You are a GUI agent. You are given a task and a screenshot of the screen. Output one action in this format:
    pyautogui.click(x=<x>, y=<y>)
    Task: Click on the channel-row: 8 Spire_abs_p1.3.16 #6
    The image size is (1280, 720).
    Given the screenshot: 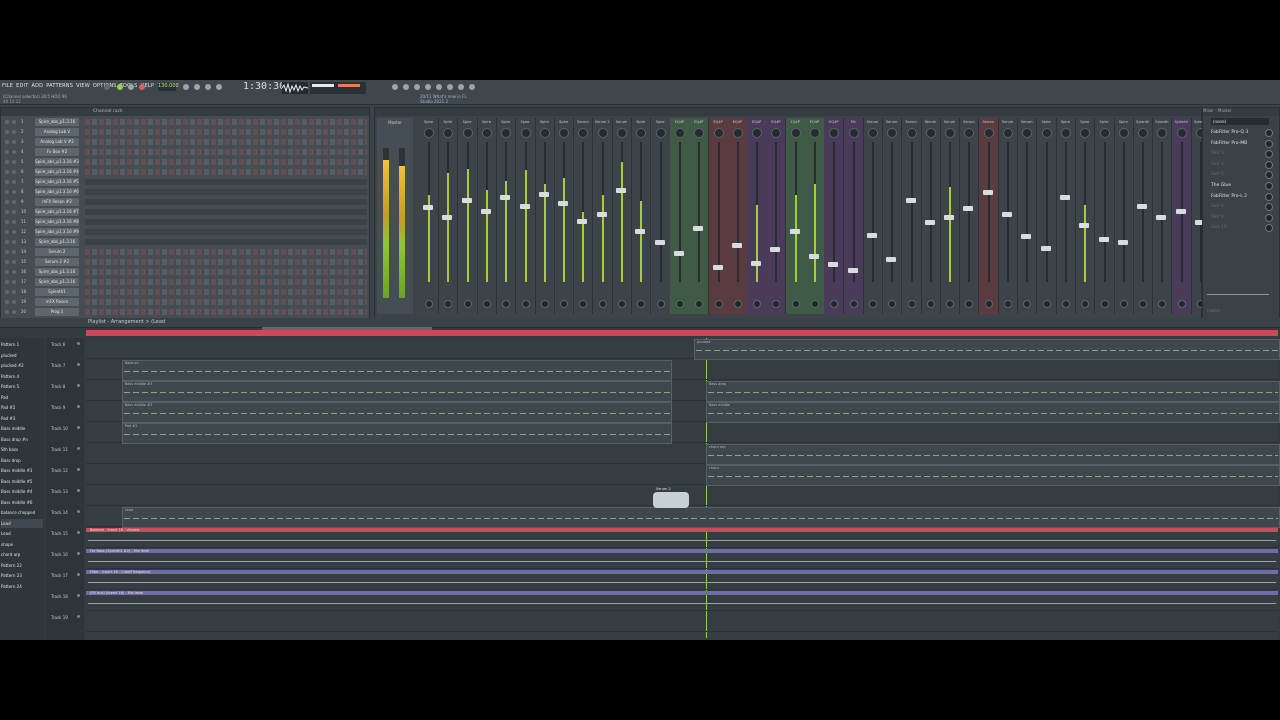 What is the action you would take?
    pyautogui.click(x=185, y=192)
    